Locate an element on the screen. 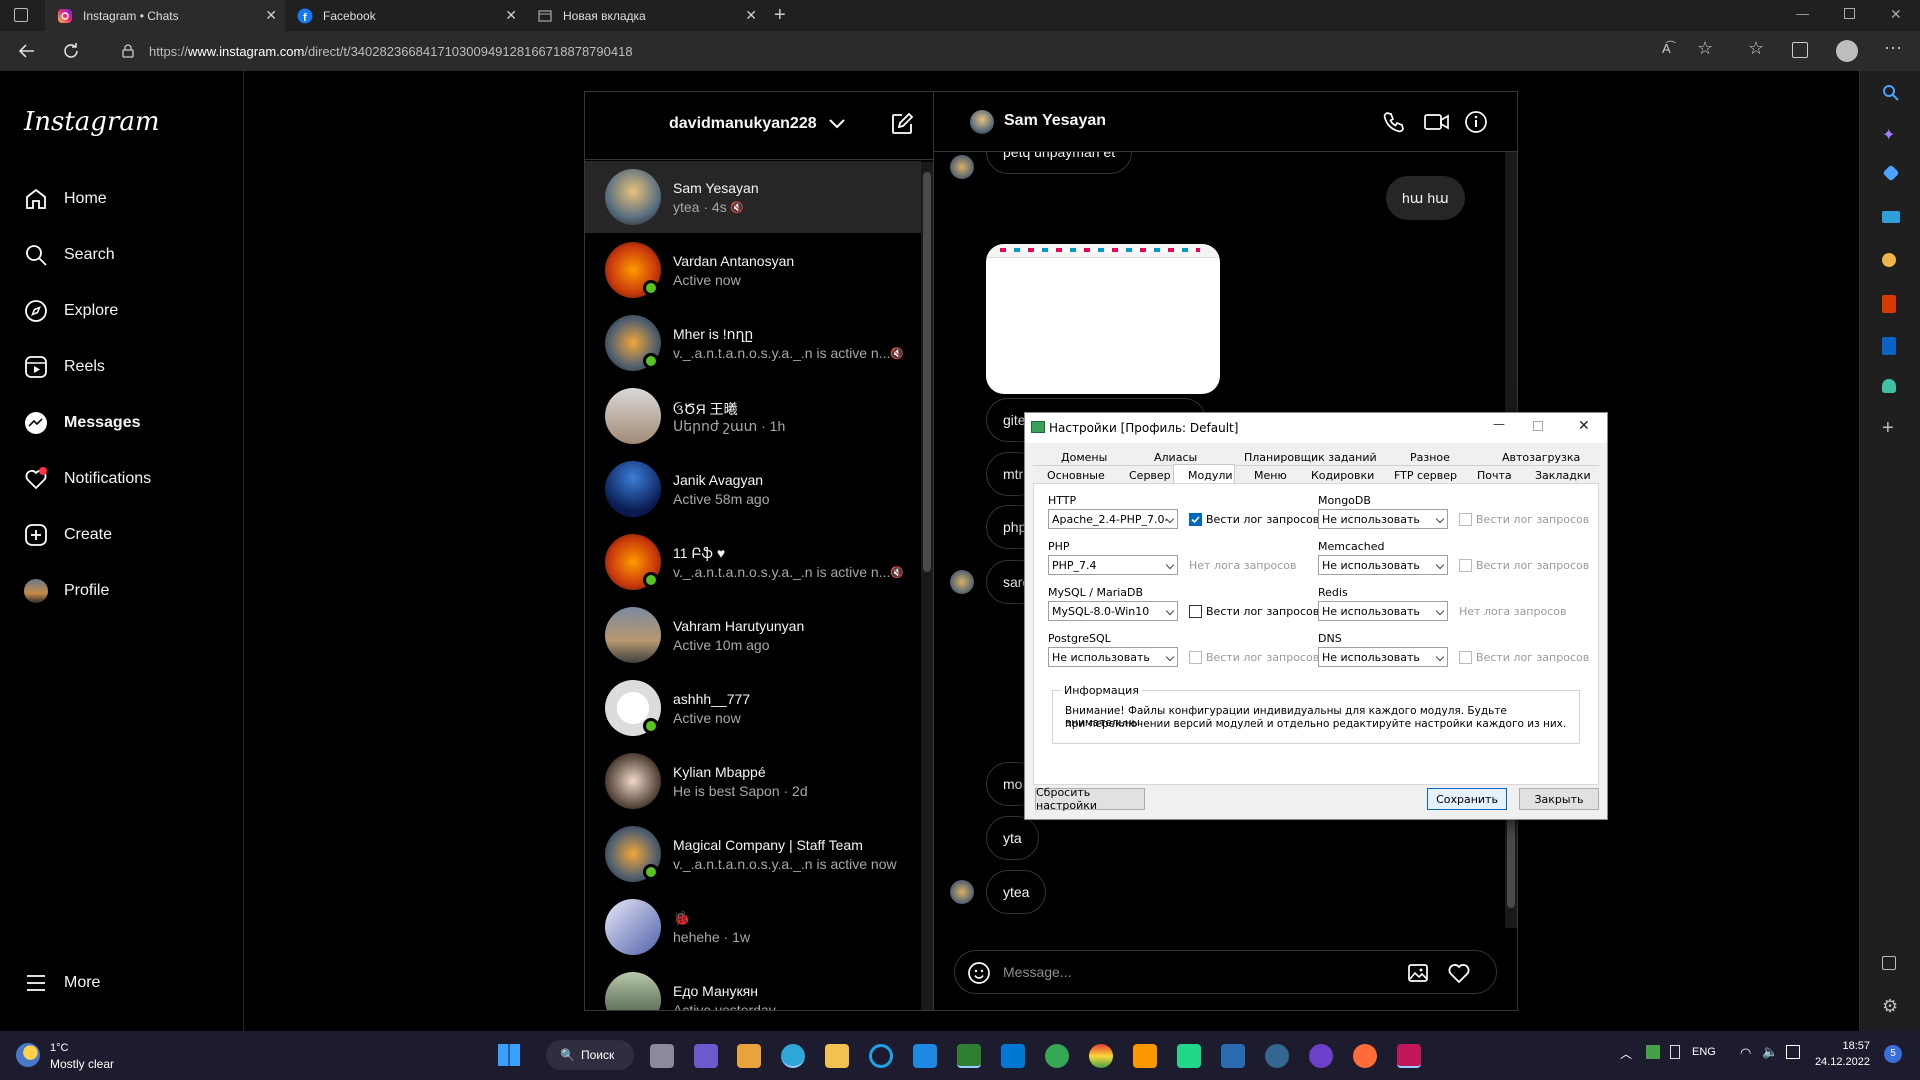  scrollbar-thumb is located at coordinates (927, 372).